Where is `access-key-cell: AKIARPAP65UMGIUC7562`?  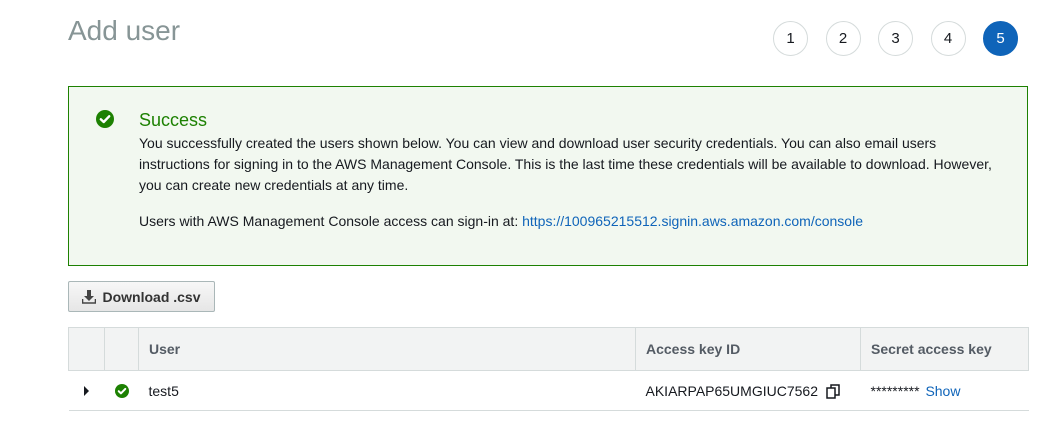
access-key-cell: AKIARPAP65UMGIUC7562 is located at coordinates (748, 390).